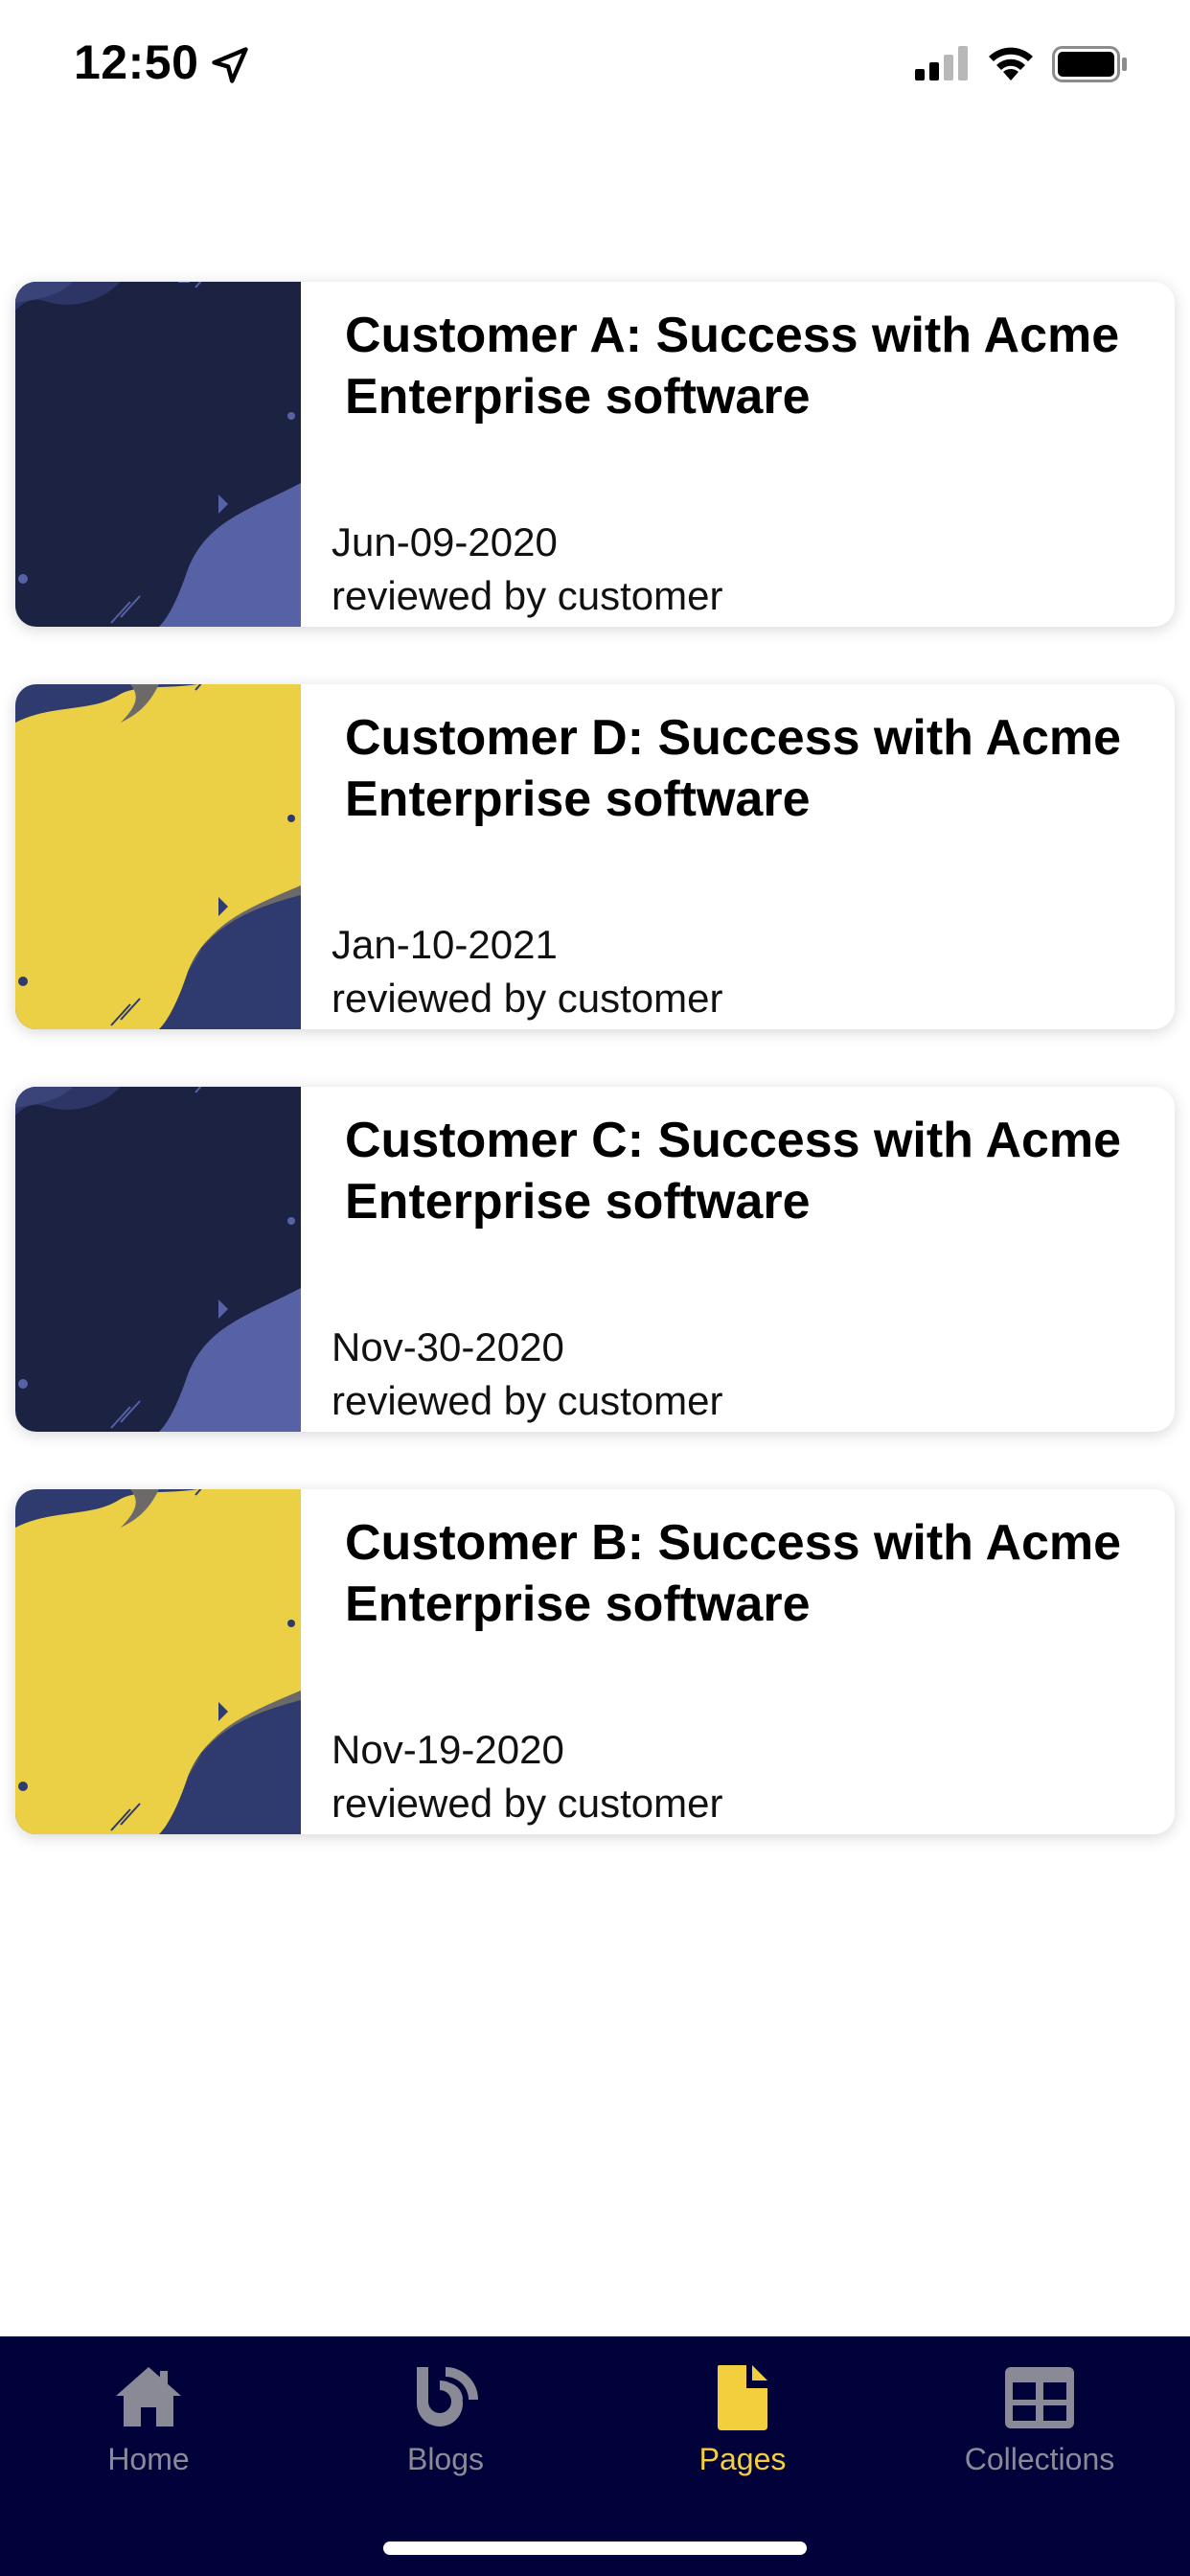 The image size is (1190, 2576). I want to click on card-date: Jun-09-2020, so click(445, 541).